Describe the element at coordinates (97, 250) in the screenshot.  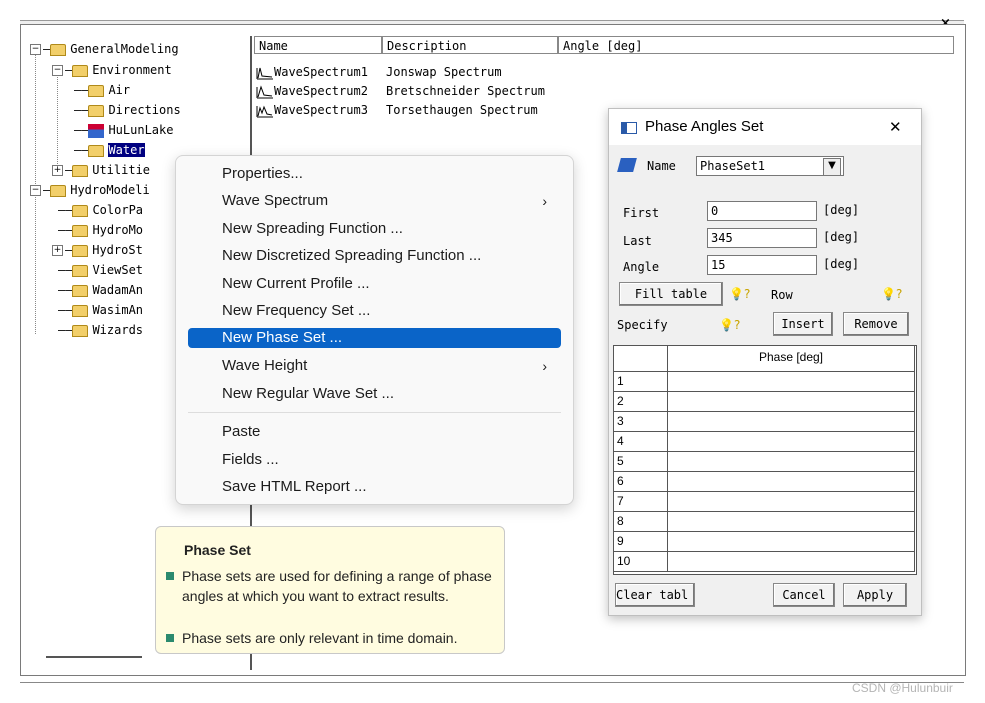
I see `tree-item-hydrostatics: + — HydroSt` at that location.